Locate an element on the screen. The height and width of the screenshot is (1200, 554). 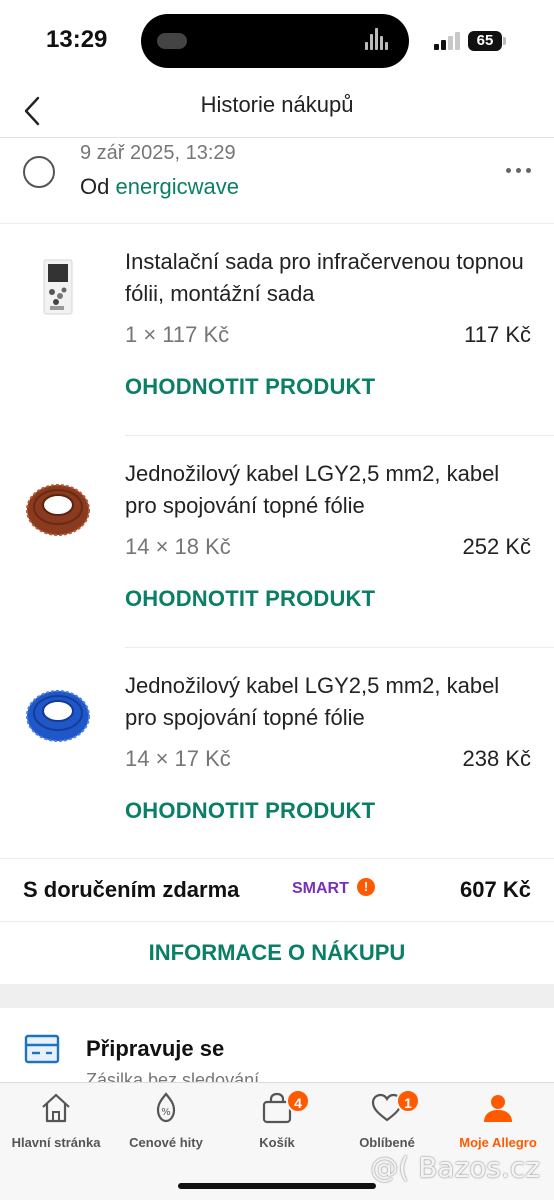
page-title: Historie nákupů is located at coordinates (277, 104).